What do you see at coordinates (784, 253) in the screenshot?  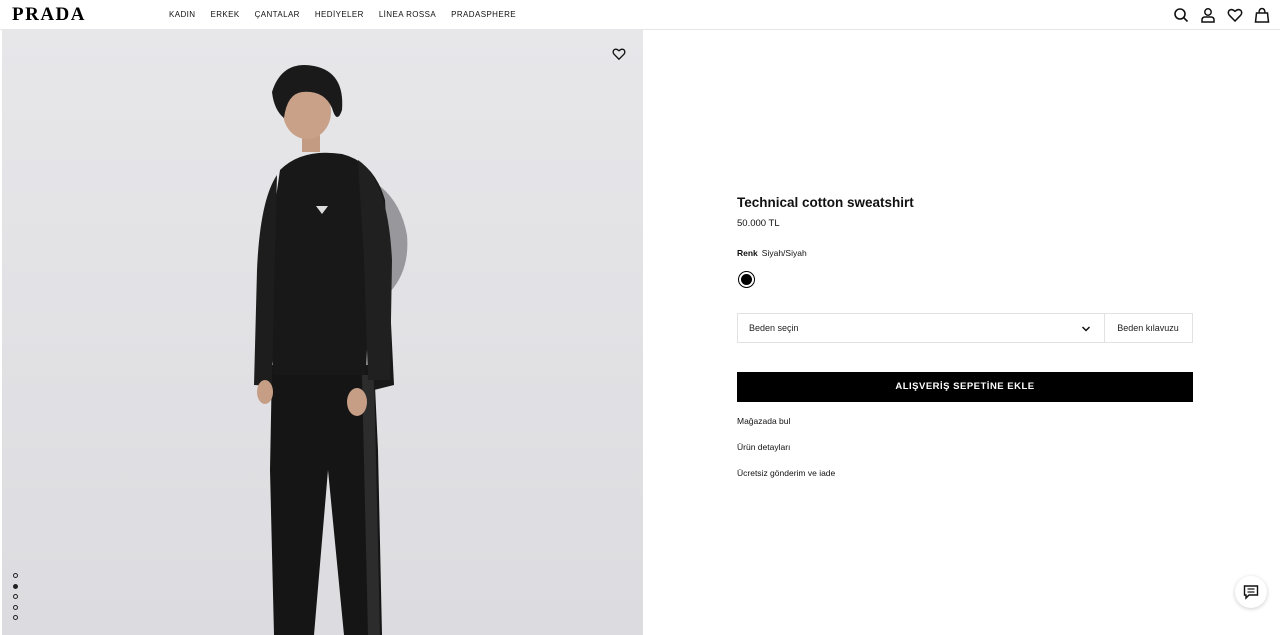 I see `color-value: Siyah/Siyah` at bounding box center [784, 253].